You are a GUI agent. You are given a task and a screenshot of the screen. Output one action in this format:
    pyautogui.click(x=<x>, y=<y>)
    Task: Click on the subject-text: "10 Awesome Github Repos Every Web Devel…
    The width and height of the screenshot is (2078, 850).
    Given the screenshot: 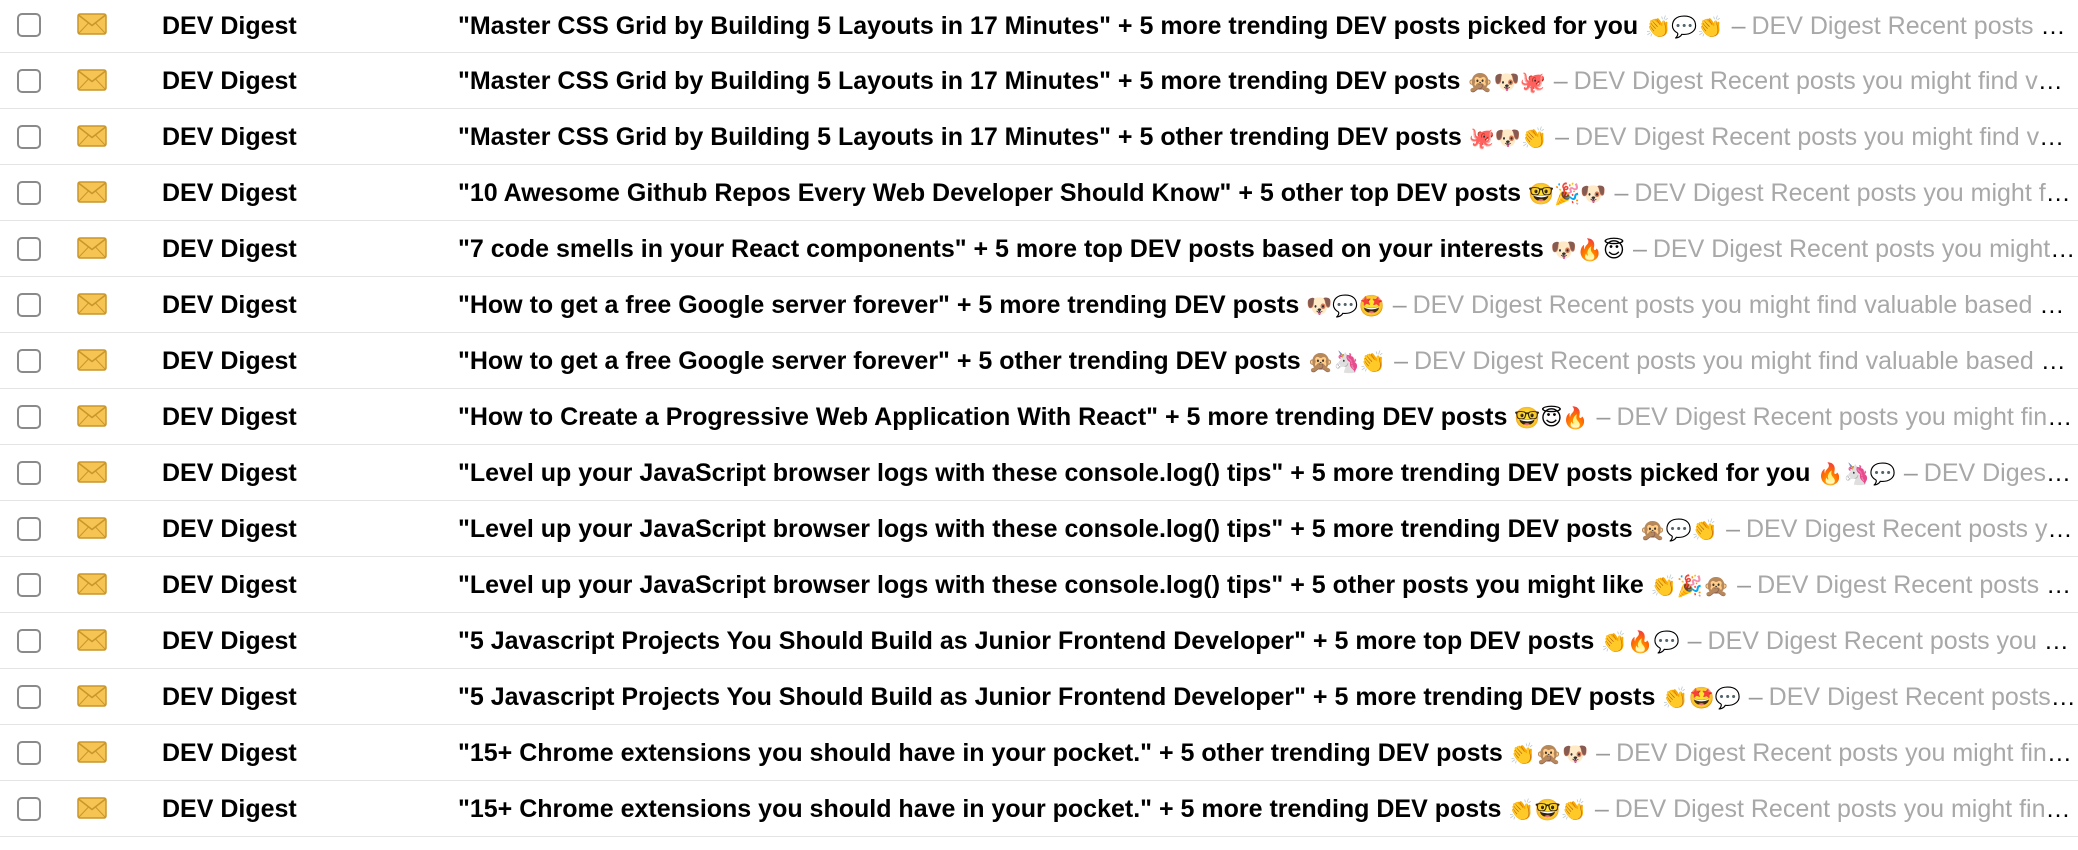 What is the action you would take?
    pyautogui.click(x=990, y=193)
    